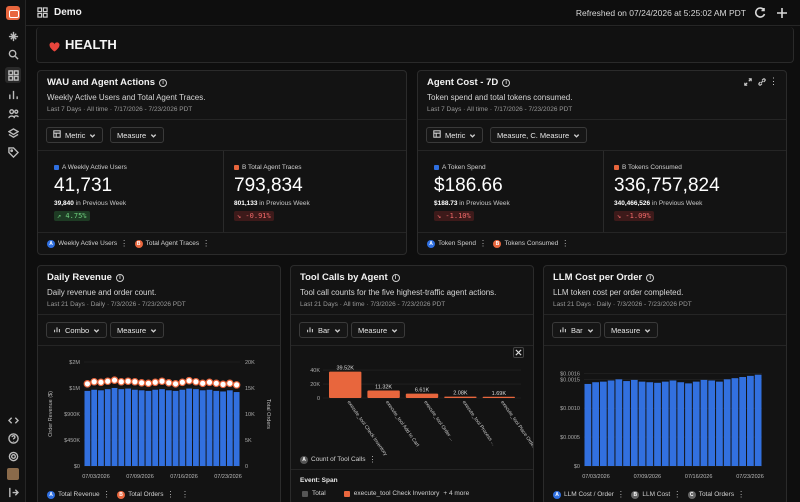 This screenshot has width=800, height=502. What do you see at coordinates (597, 277) in the screenshot?
I see `panel-title: LLM Cost per Order` at bounding box center [597, 277].